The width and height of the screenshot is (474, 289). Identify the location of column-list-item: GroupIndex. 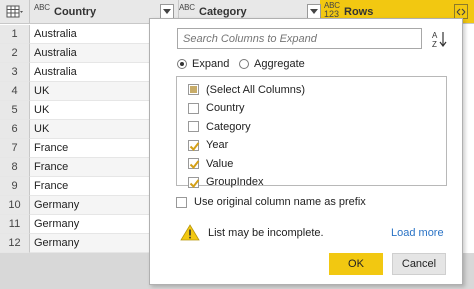
(225, 182).